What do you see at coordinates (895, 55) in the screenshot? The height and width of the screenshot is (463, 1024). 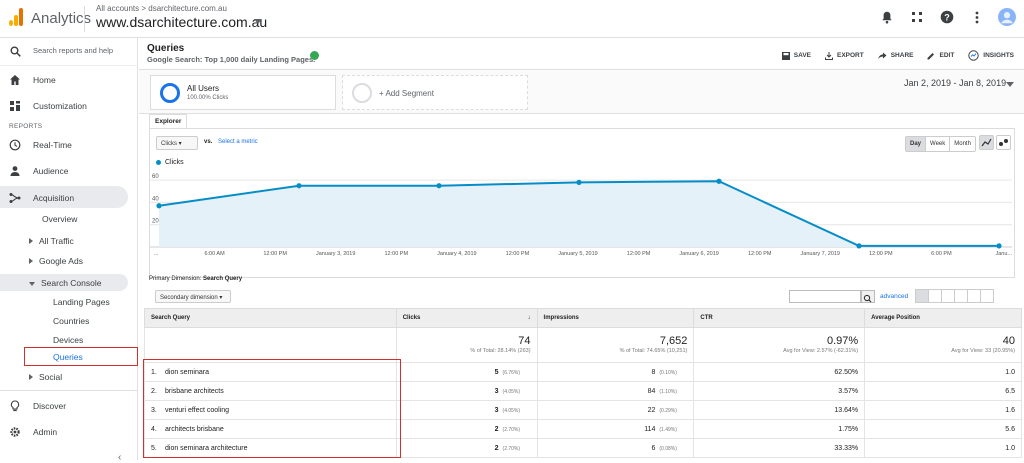 I see `share-button: SHARE` at bounding box center [895, 55].